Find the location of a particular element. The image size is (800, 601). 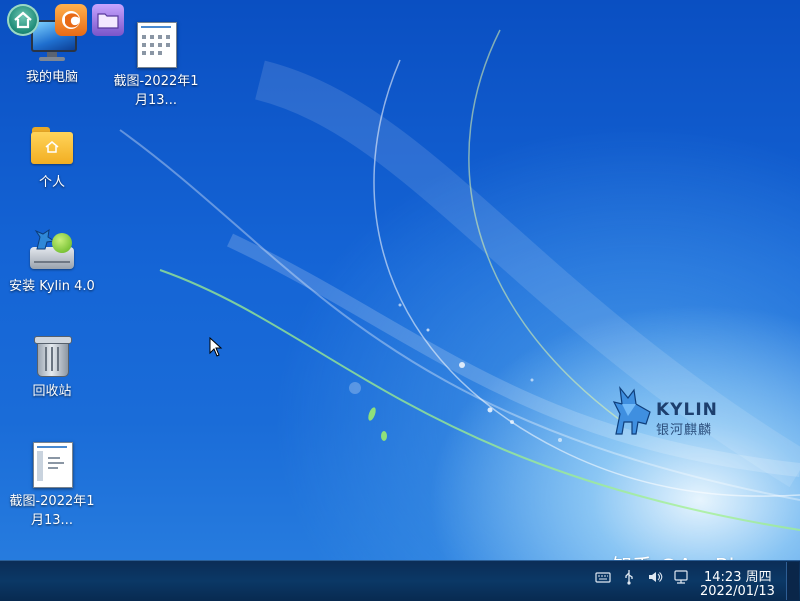

usb-icon is located at coordinates (629, 577).